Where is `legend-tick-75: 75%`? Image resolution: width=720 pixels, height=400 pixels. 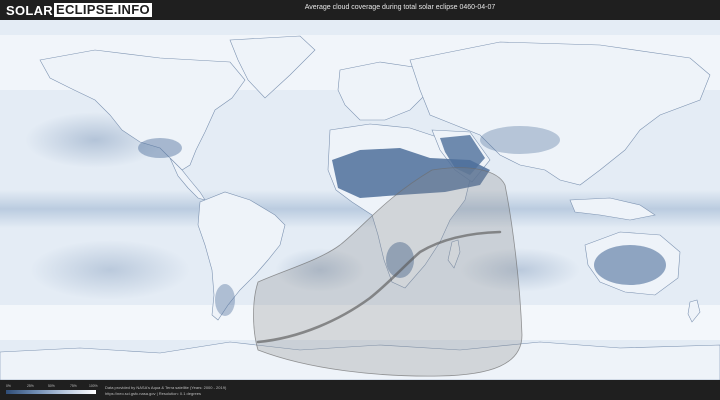 legend-tick-75: 75% is located at coordinates (73, 386).